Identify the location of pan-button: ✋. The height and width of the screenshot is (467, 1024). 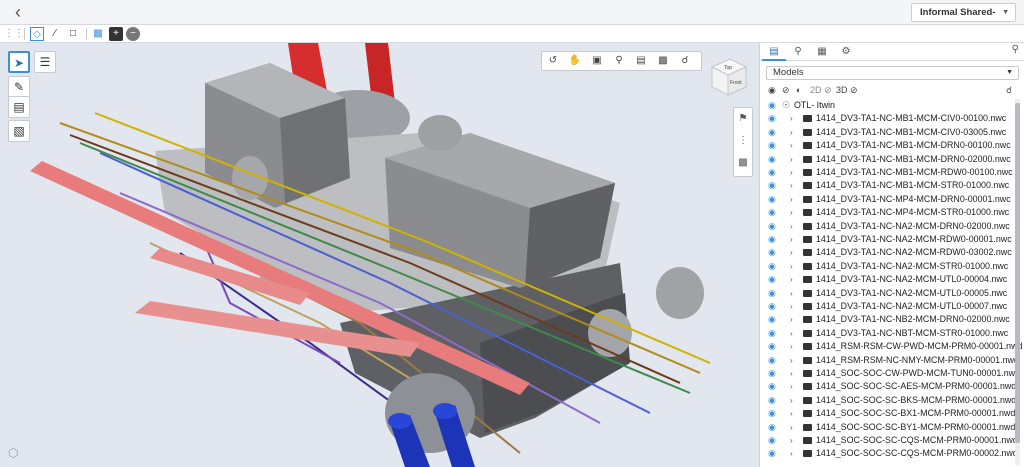
(575, 61).